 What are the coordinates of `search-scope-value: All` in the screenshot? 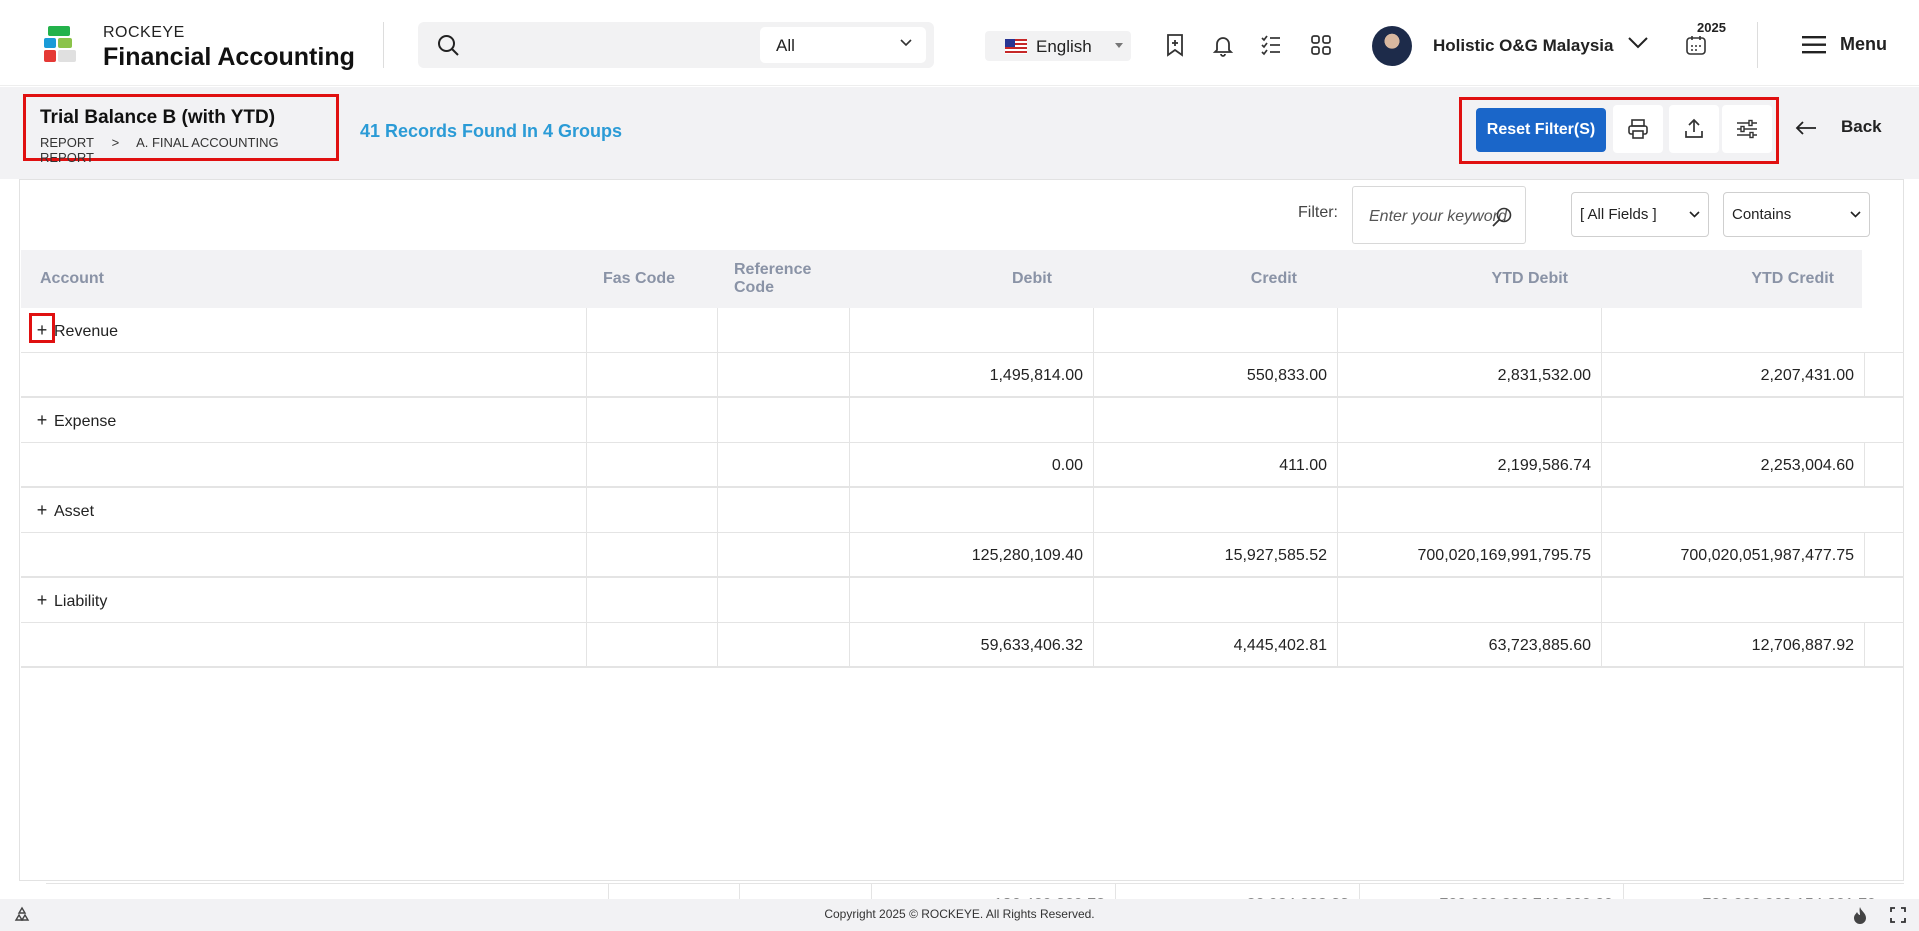 It's located at (785, 45).